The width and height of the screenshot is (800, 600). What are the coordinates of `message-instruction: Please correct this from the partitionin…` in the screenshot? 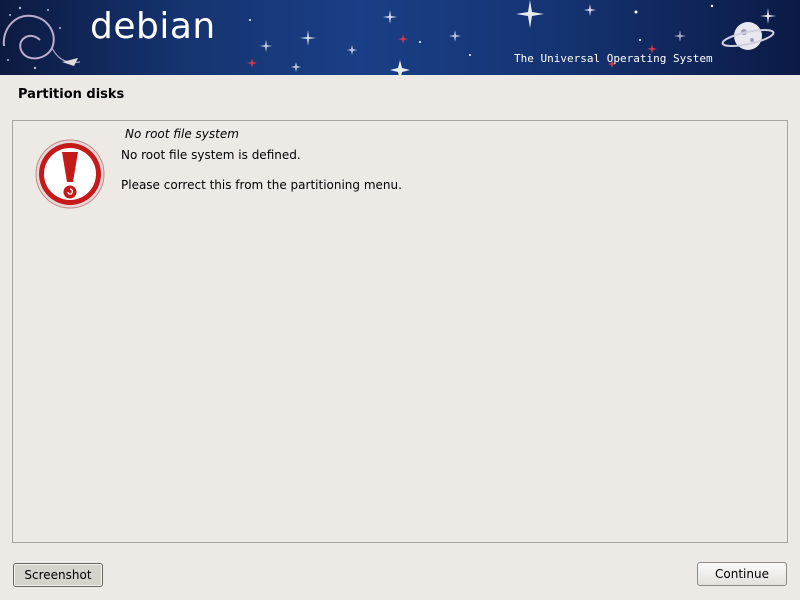 It's located at (261, 185).